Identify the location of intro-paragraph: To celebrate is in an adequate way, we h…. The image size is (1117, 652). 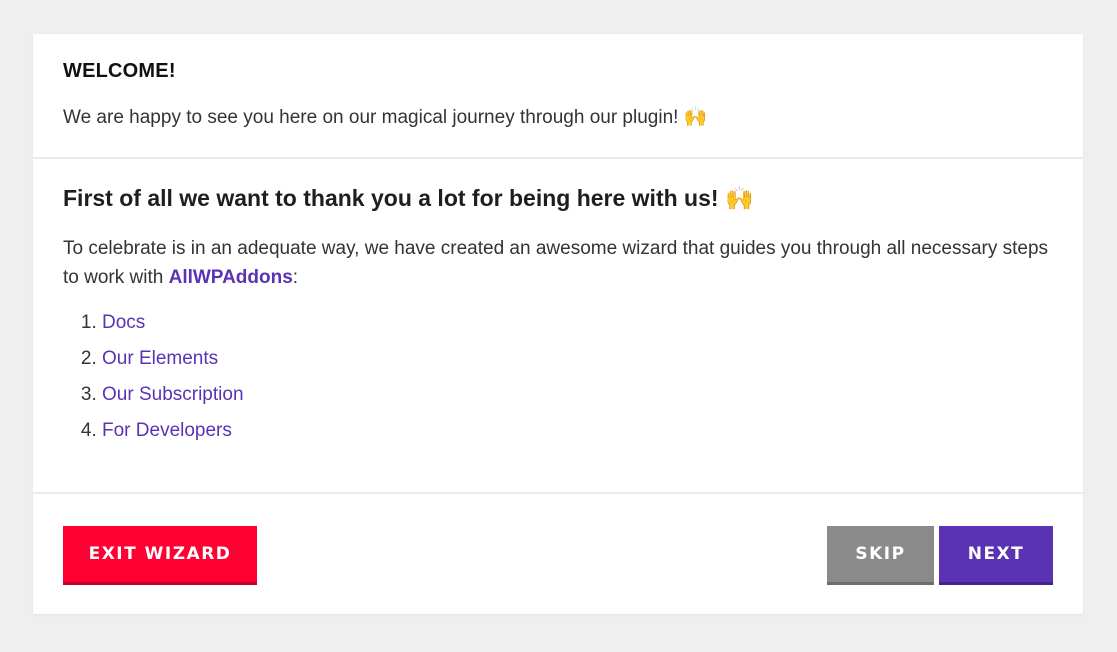
(558, 263).